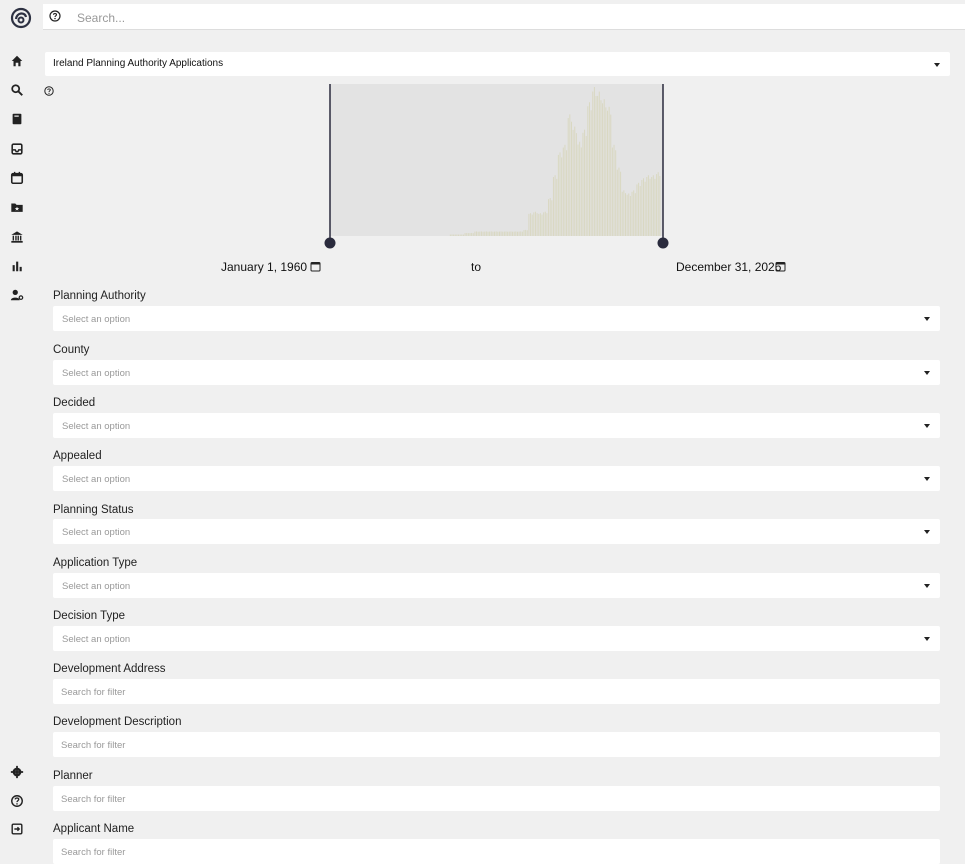  I want to click on decision-type-select: Select an option, so click(496, 638).